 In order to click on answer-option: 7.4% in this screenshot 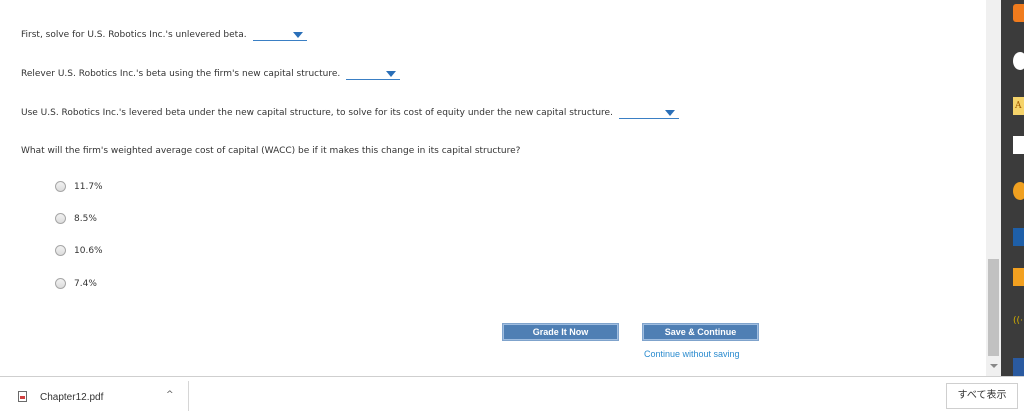, I will do `click(76, 283)`.